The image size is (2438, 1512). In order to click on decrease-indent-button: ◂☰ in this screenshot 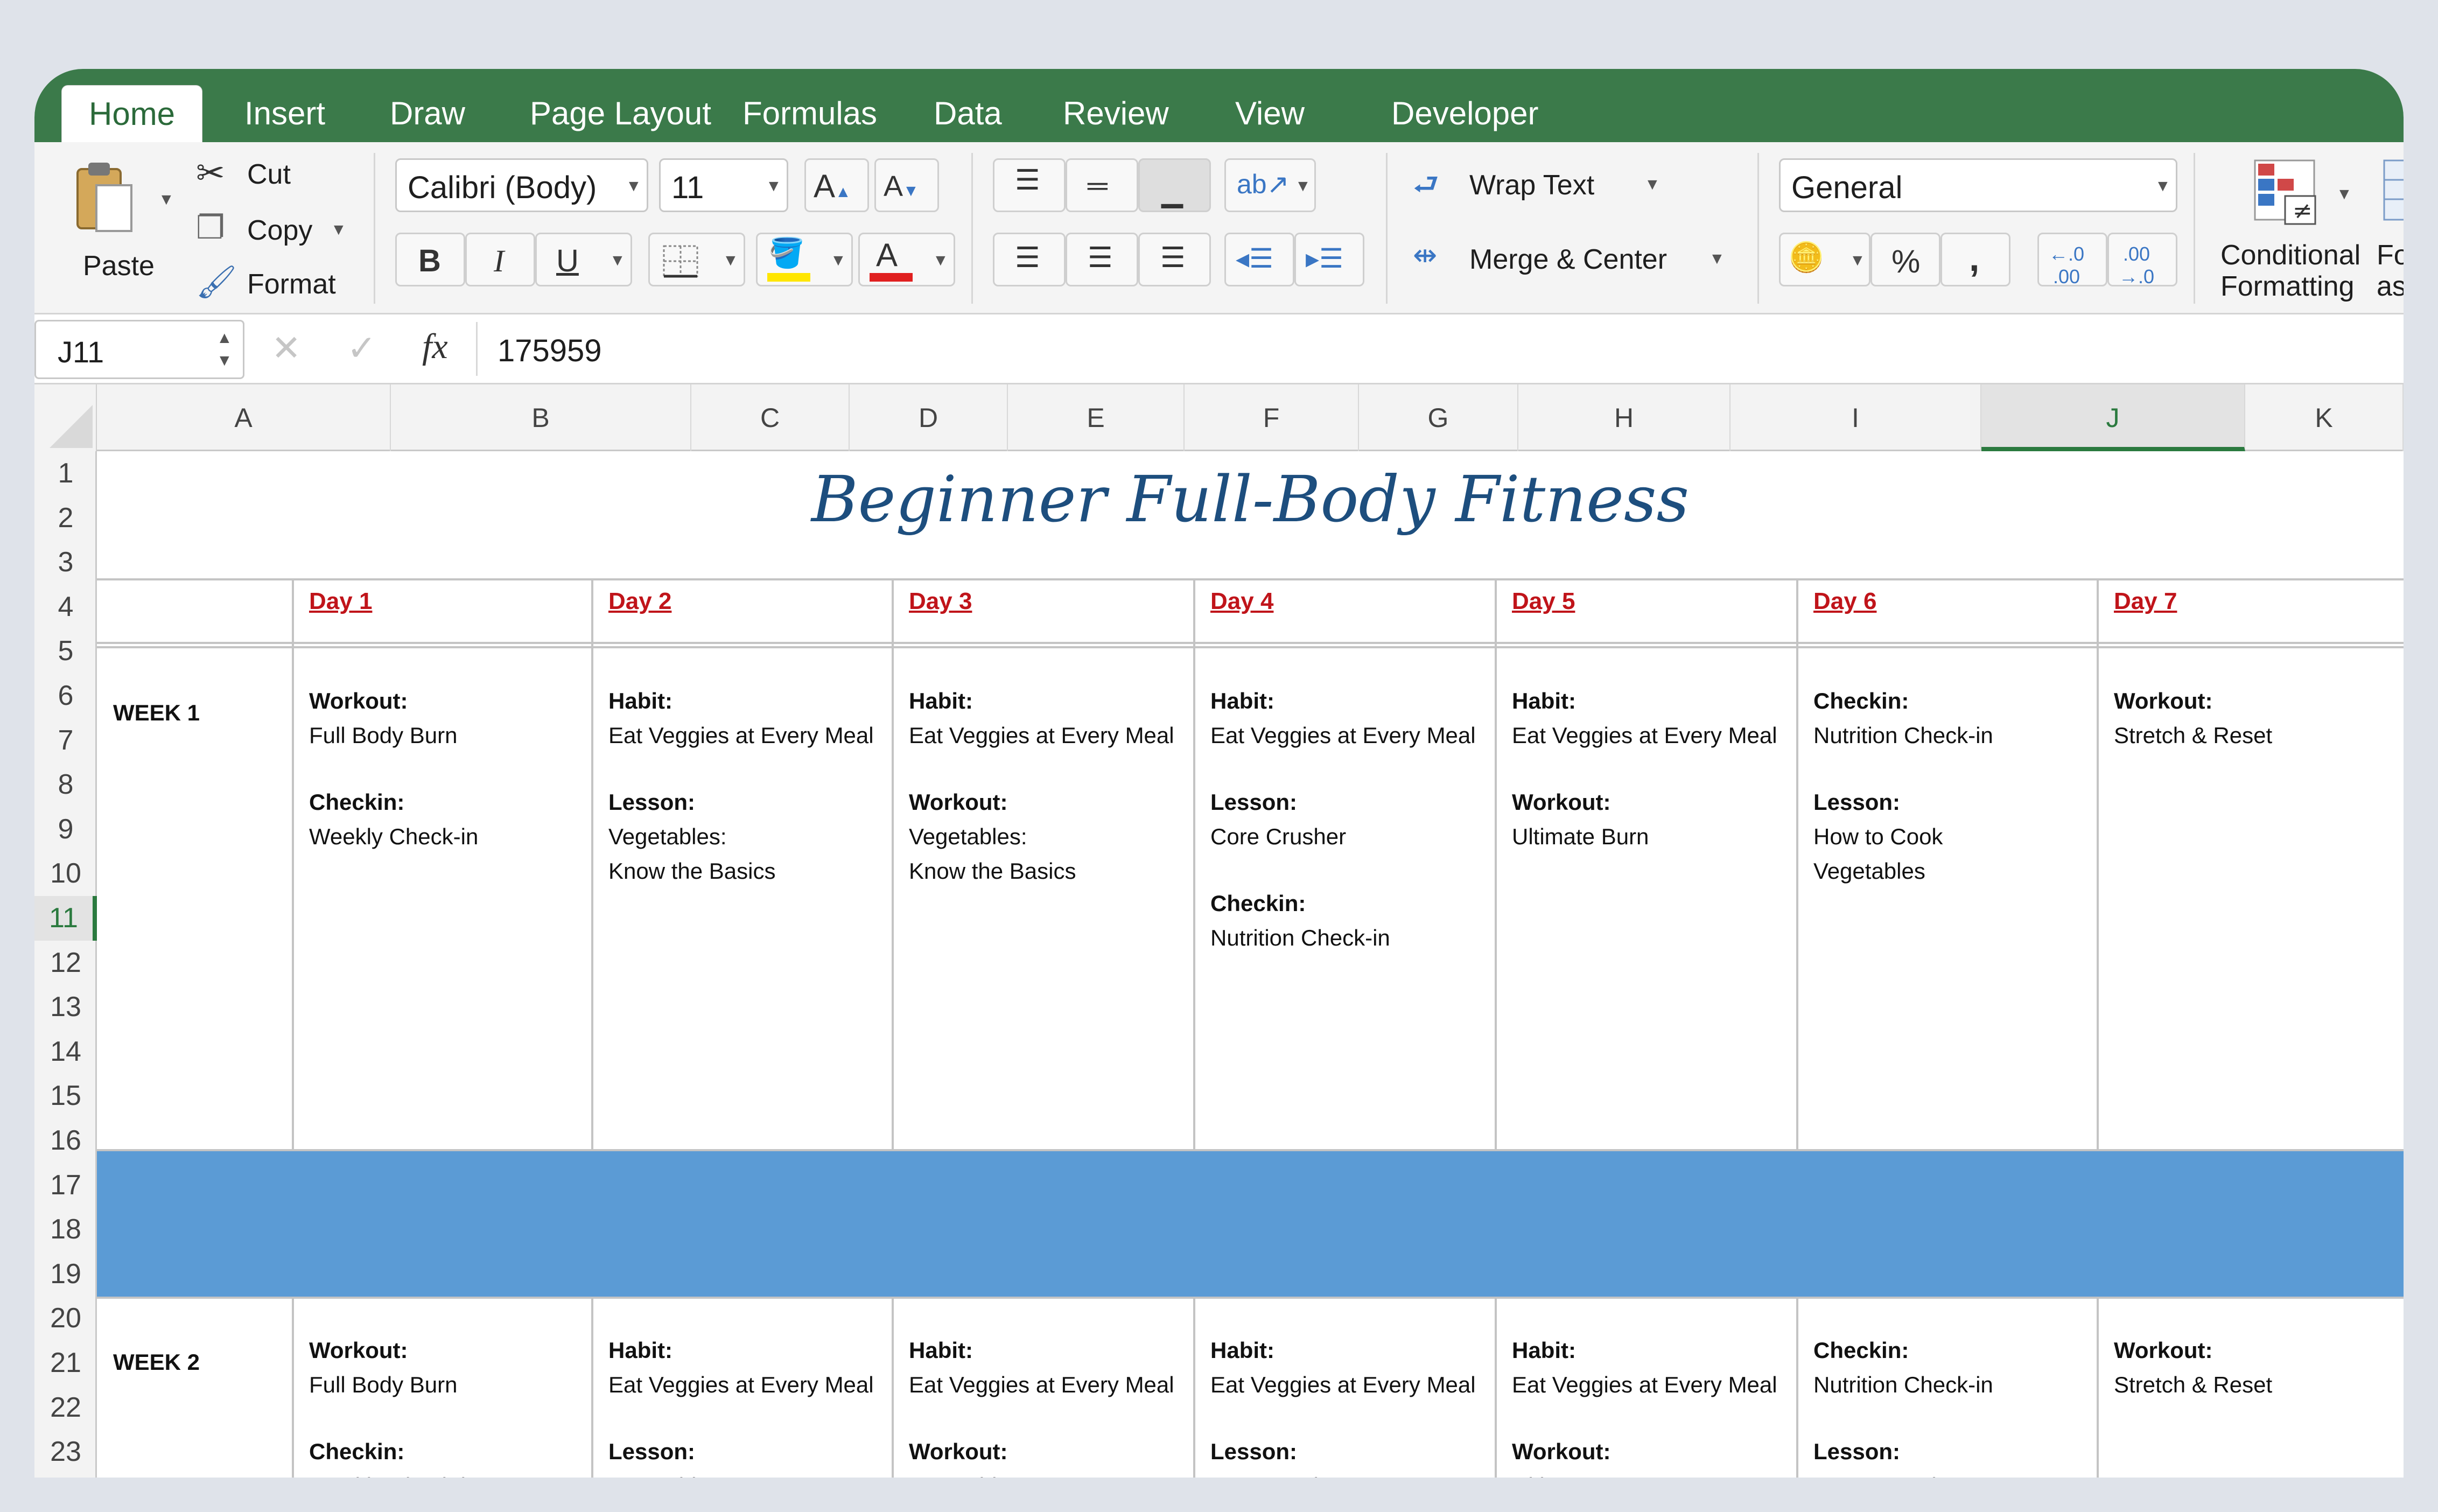, I will do `click(1259, 259)`.